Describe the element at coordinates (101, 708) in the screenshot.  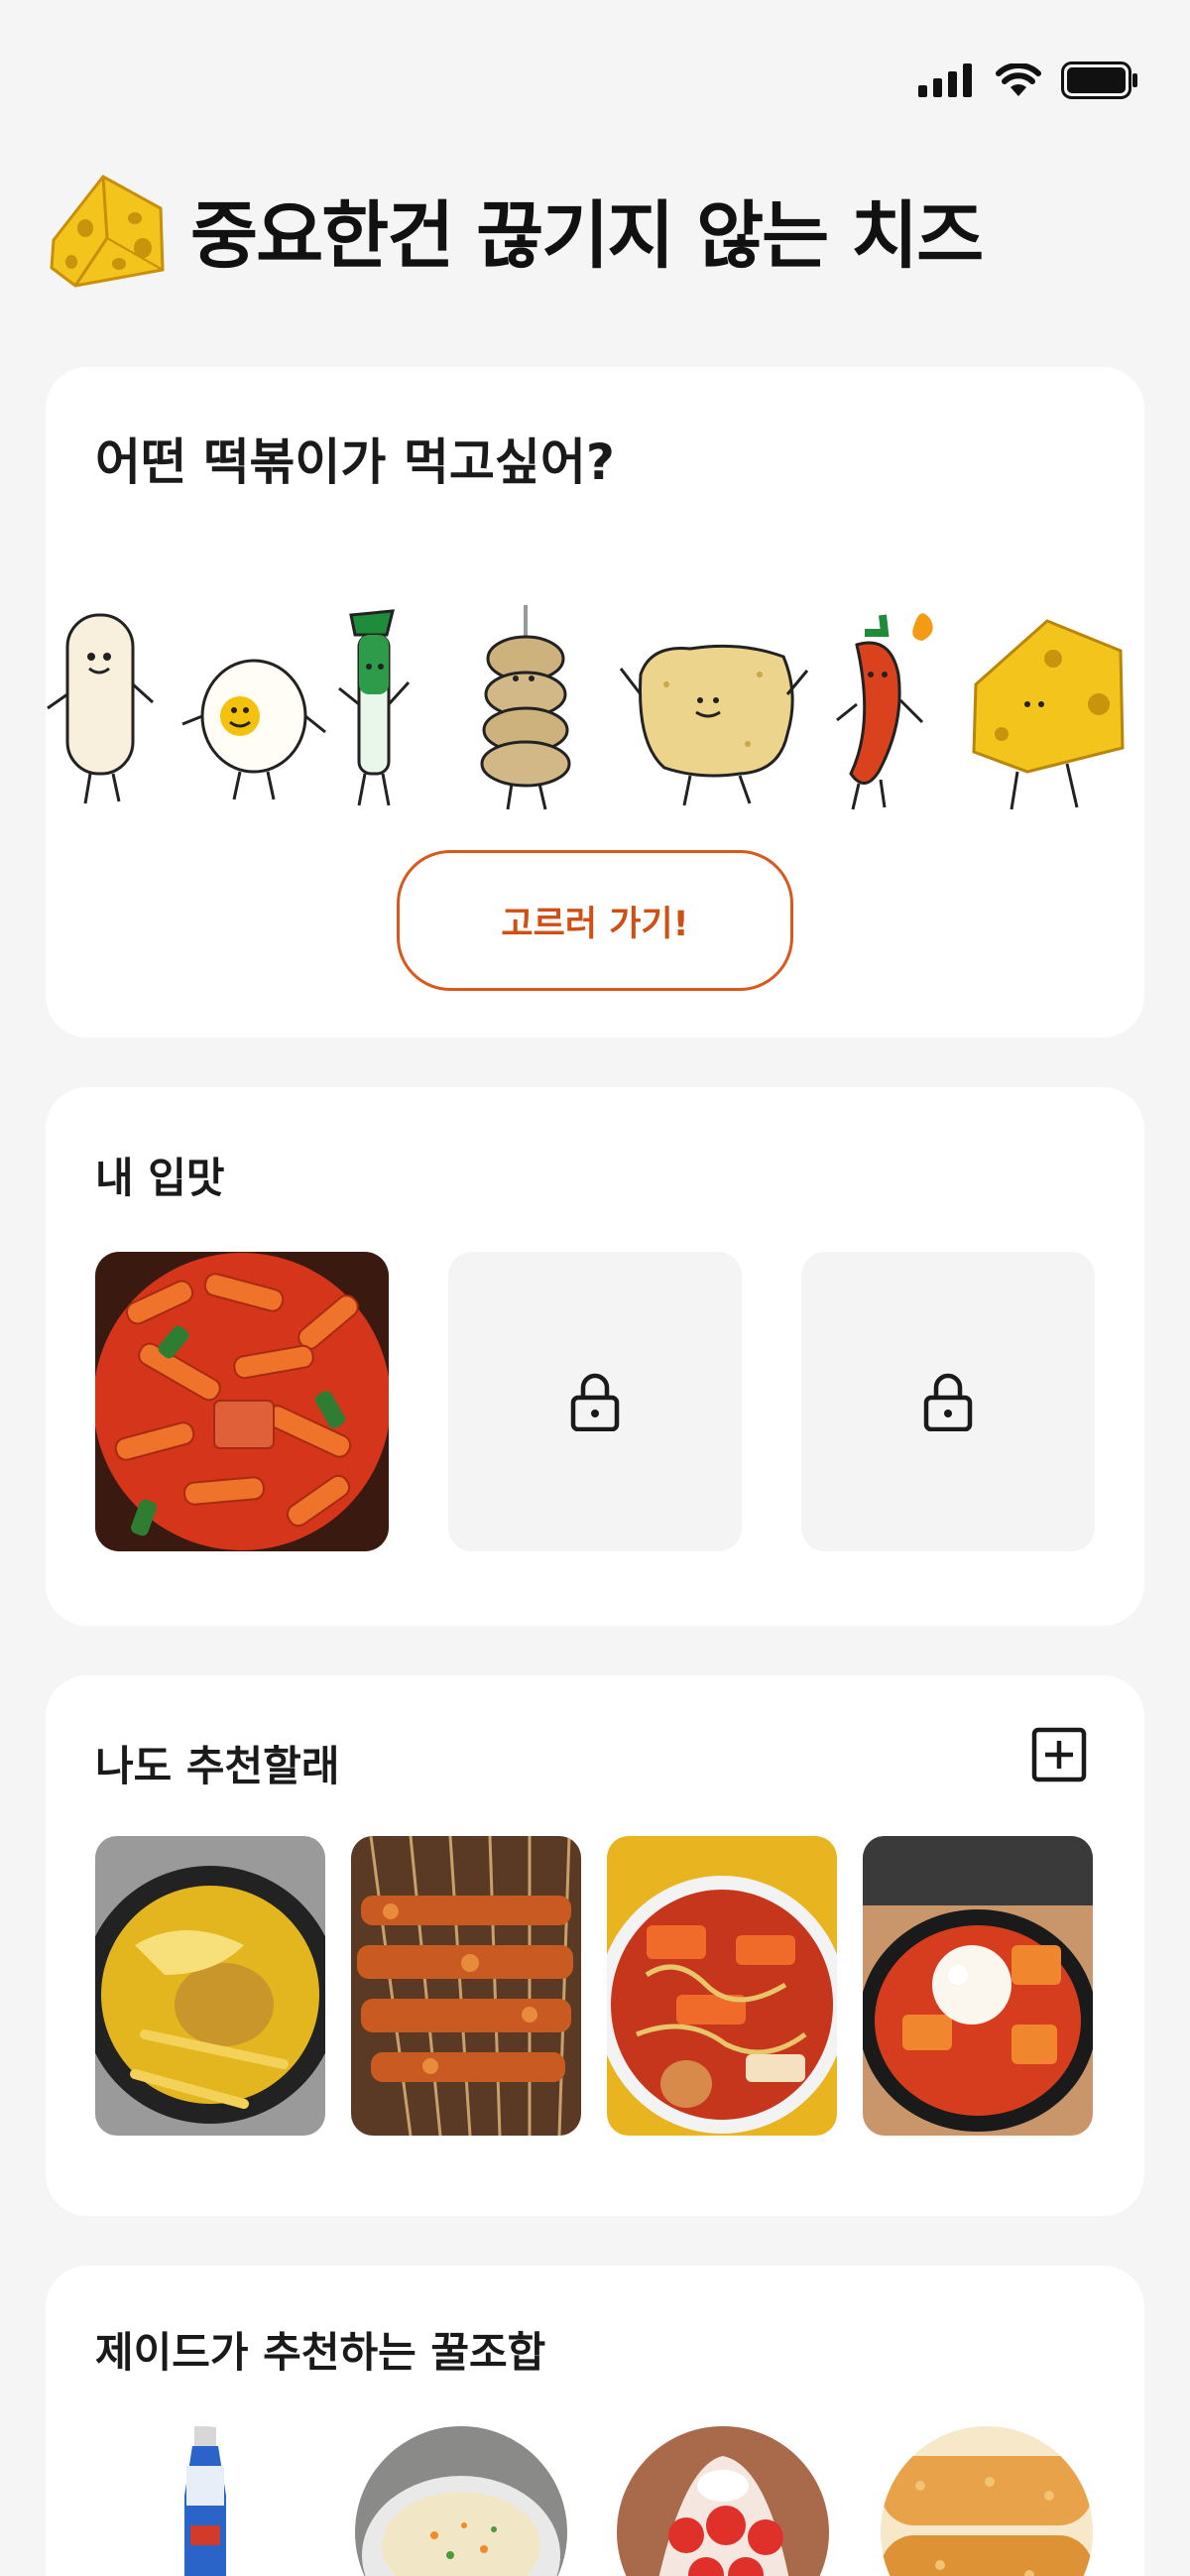
I see `rice-cake-character` at that location.